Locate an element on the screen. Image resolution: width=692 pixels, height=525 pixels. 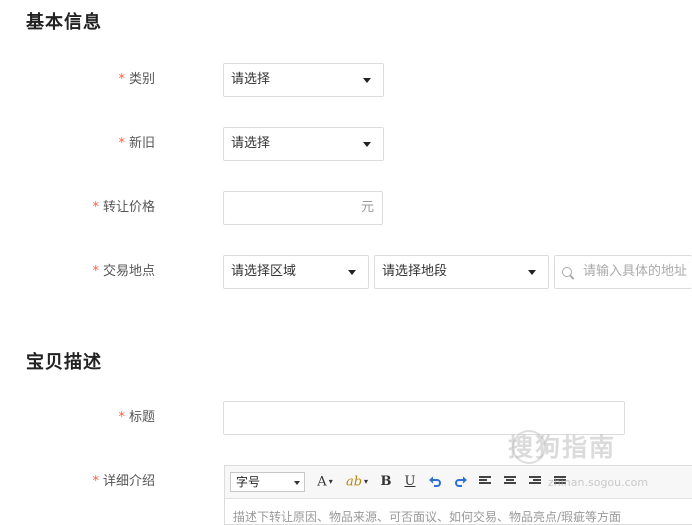
font-color-button: A ▾ is located at coordinates (325, 482).